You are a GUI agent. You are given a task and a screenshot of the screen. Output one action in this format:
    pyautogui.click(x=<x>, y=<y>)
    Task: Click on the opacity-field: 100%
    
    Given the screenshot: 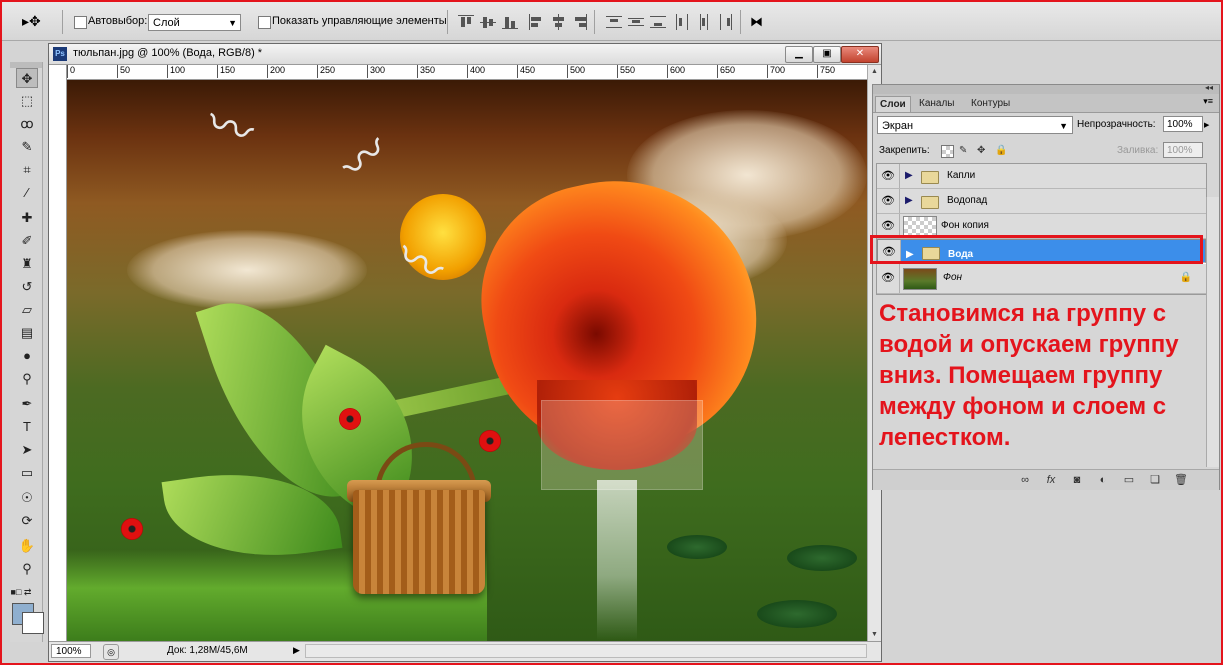 What is the action you would take?
    pyautogui.click(x=1183, y=124)
    